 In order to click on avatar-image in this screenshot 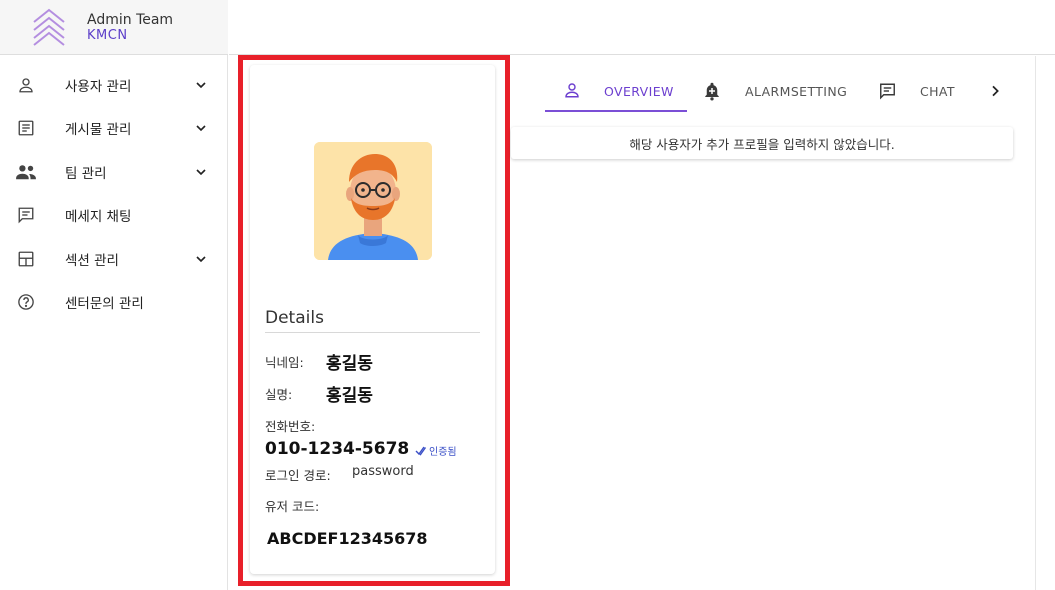, I will do `click(373, 201)`.